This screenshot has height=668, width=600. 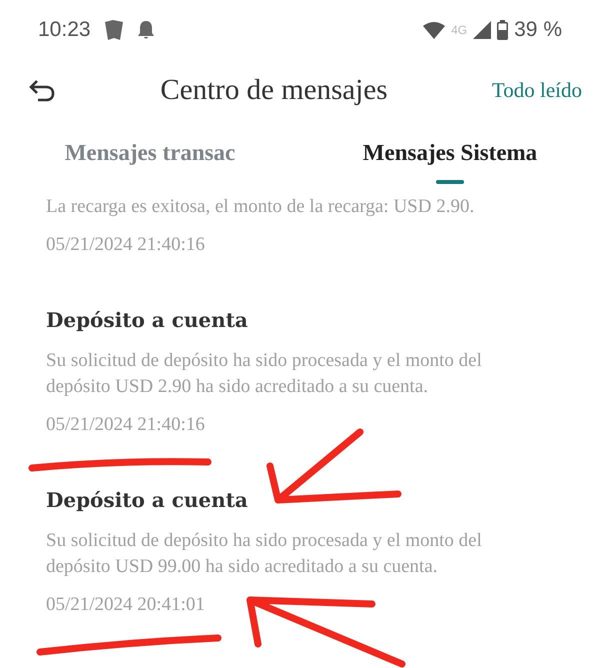 What do you see at coordinates (264, 374) in the screenshot?
I see `message-body: Su solicitud de depósito ha sido procesada y el monto del depósito USD 2.90 ha sido acreditado a su cuenta.` at bounding box center [264, 374].